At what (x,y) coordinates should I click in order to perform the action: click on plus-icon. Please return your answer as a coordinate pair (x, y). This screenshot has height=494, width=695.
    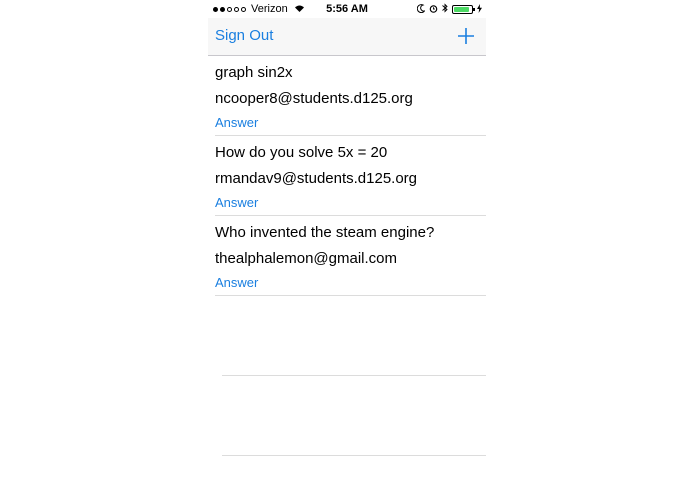
    Looking at the image, I should click on (466, 36).